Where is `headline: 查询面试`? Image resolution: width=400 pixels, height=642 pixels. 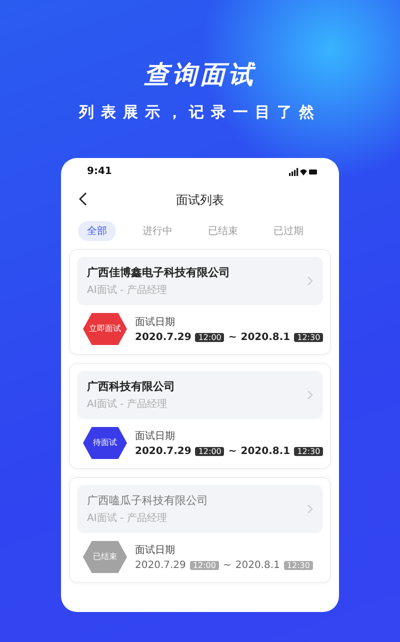 headline: 查询面试 is located at coordinates (200, 75).